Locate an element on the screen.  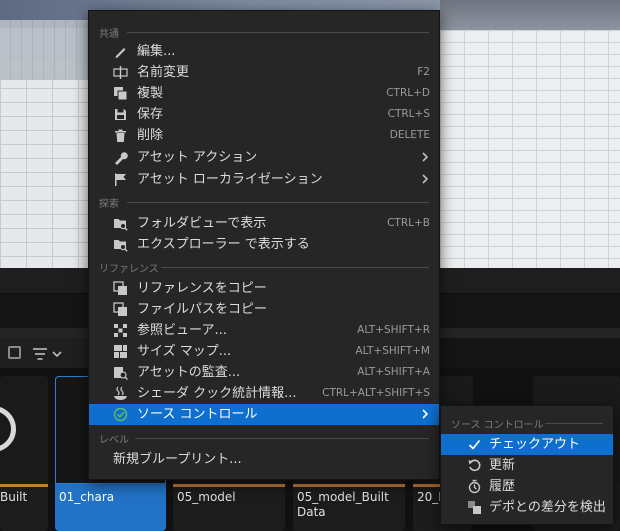
menu-item-shortcut: ALT+SHIFT+M is located at coordinates (392, 351).